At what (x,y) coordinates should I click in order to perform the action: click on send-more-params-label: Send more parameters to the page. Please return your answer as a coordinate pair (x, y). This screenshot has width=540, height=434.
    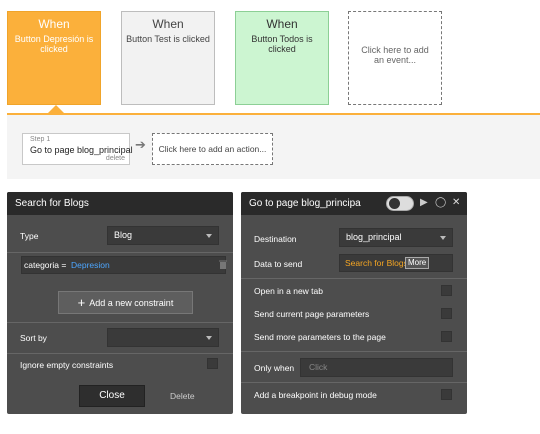
    Looking at the image, I should click on (320, 337).